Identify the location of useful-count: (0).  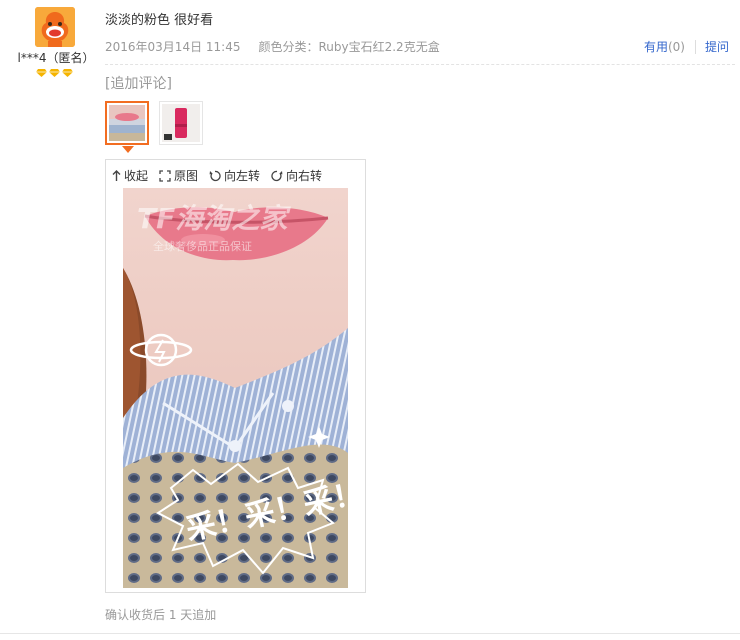
(676, 47).